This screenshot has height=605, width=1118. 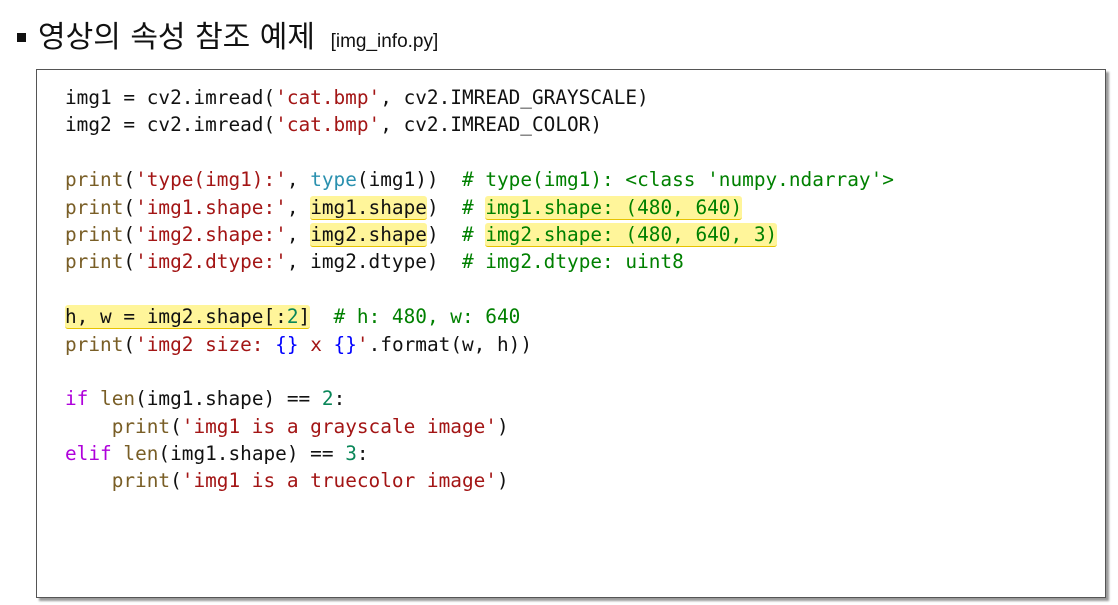 I want to click on highlighted-code-token: ], so click(x=304, y=317).